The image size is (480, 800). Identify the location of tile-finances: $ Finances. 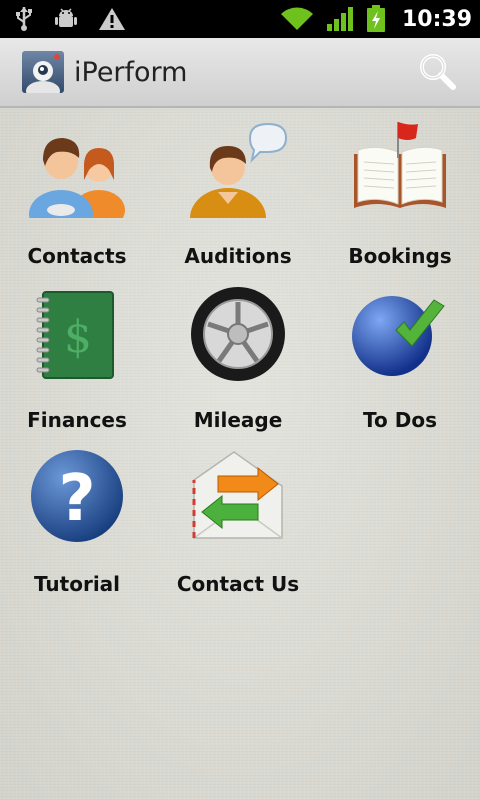
(78, 354).